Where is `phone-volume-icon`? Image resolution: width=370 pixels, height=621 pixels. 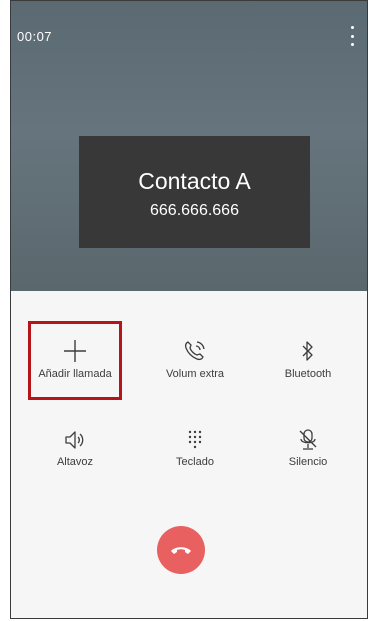 phone-volume-icon is located at coordinates (194, 351).